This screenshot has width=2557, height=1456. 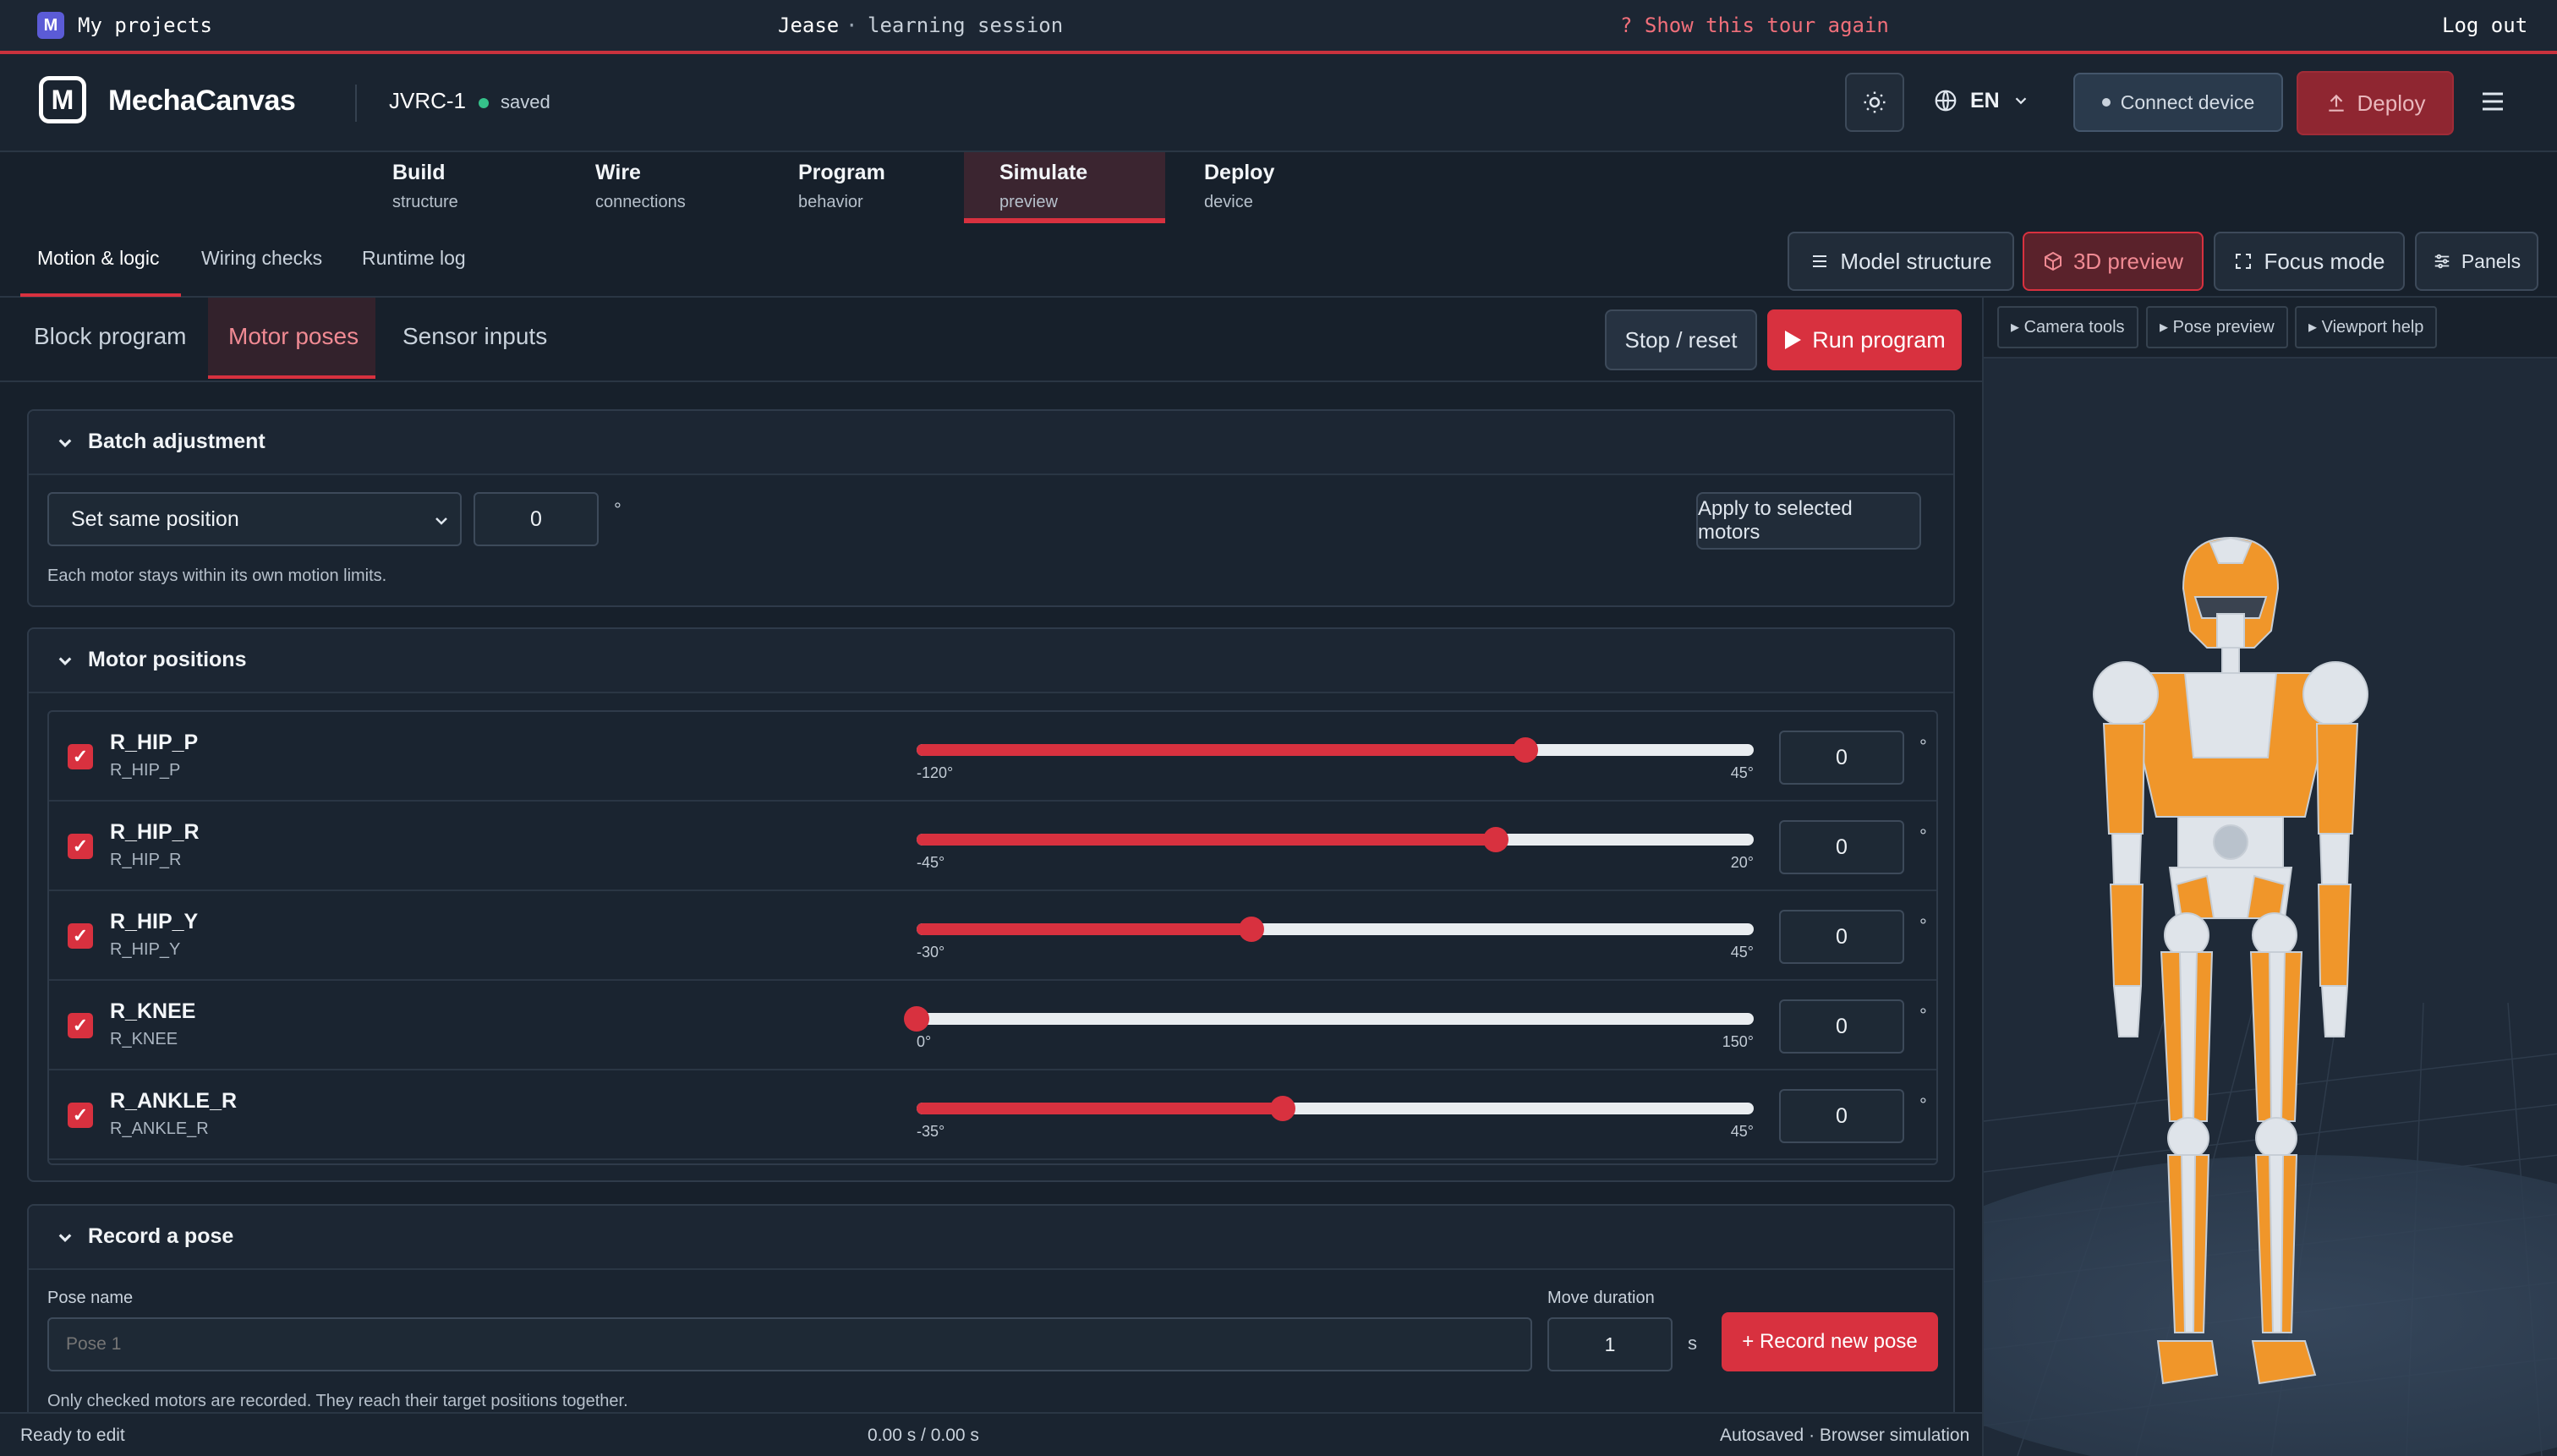 I want to click on pose-name-input, so click(x=789, y=1344).